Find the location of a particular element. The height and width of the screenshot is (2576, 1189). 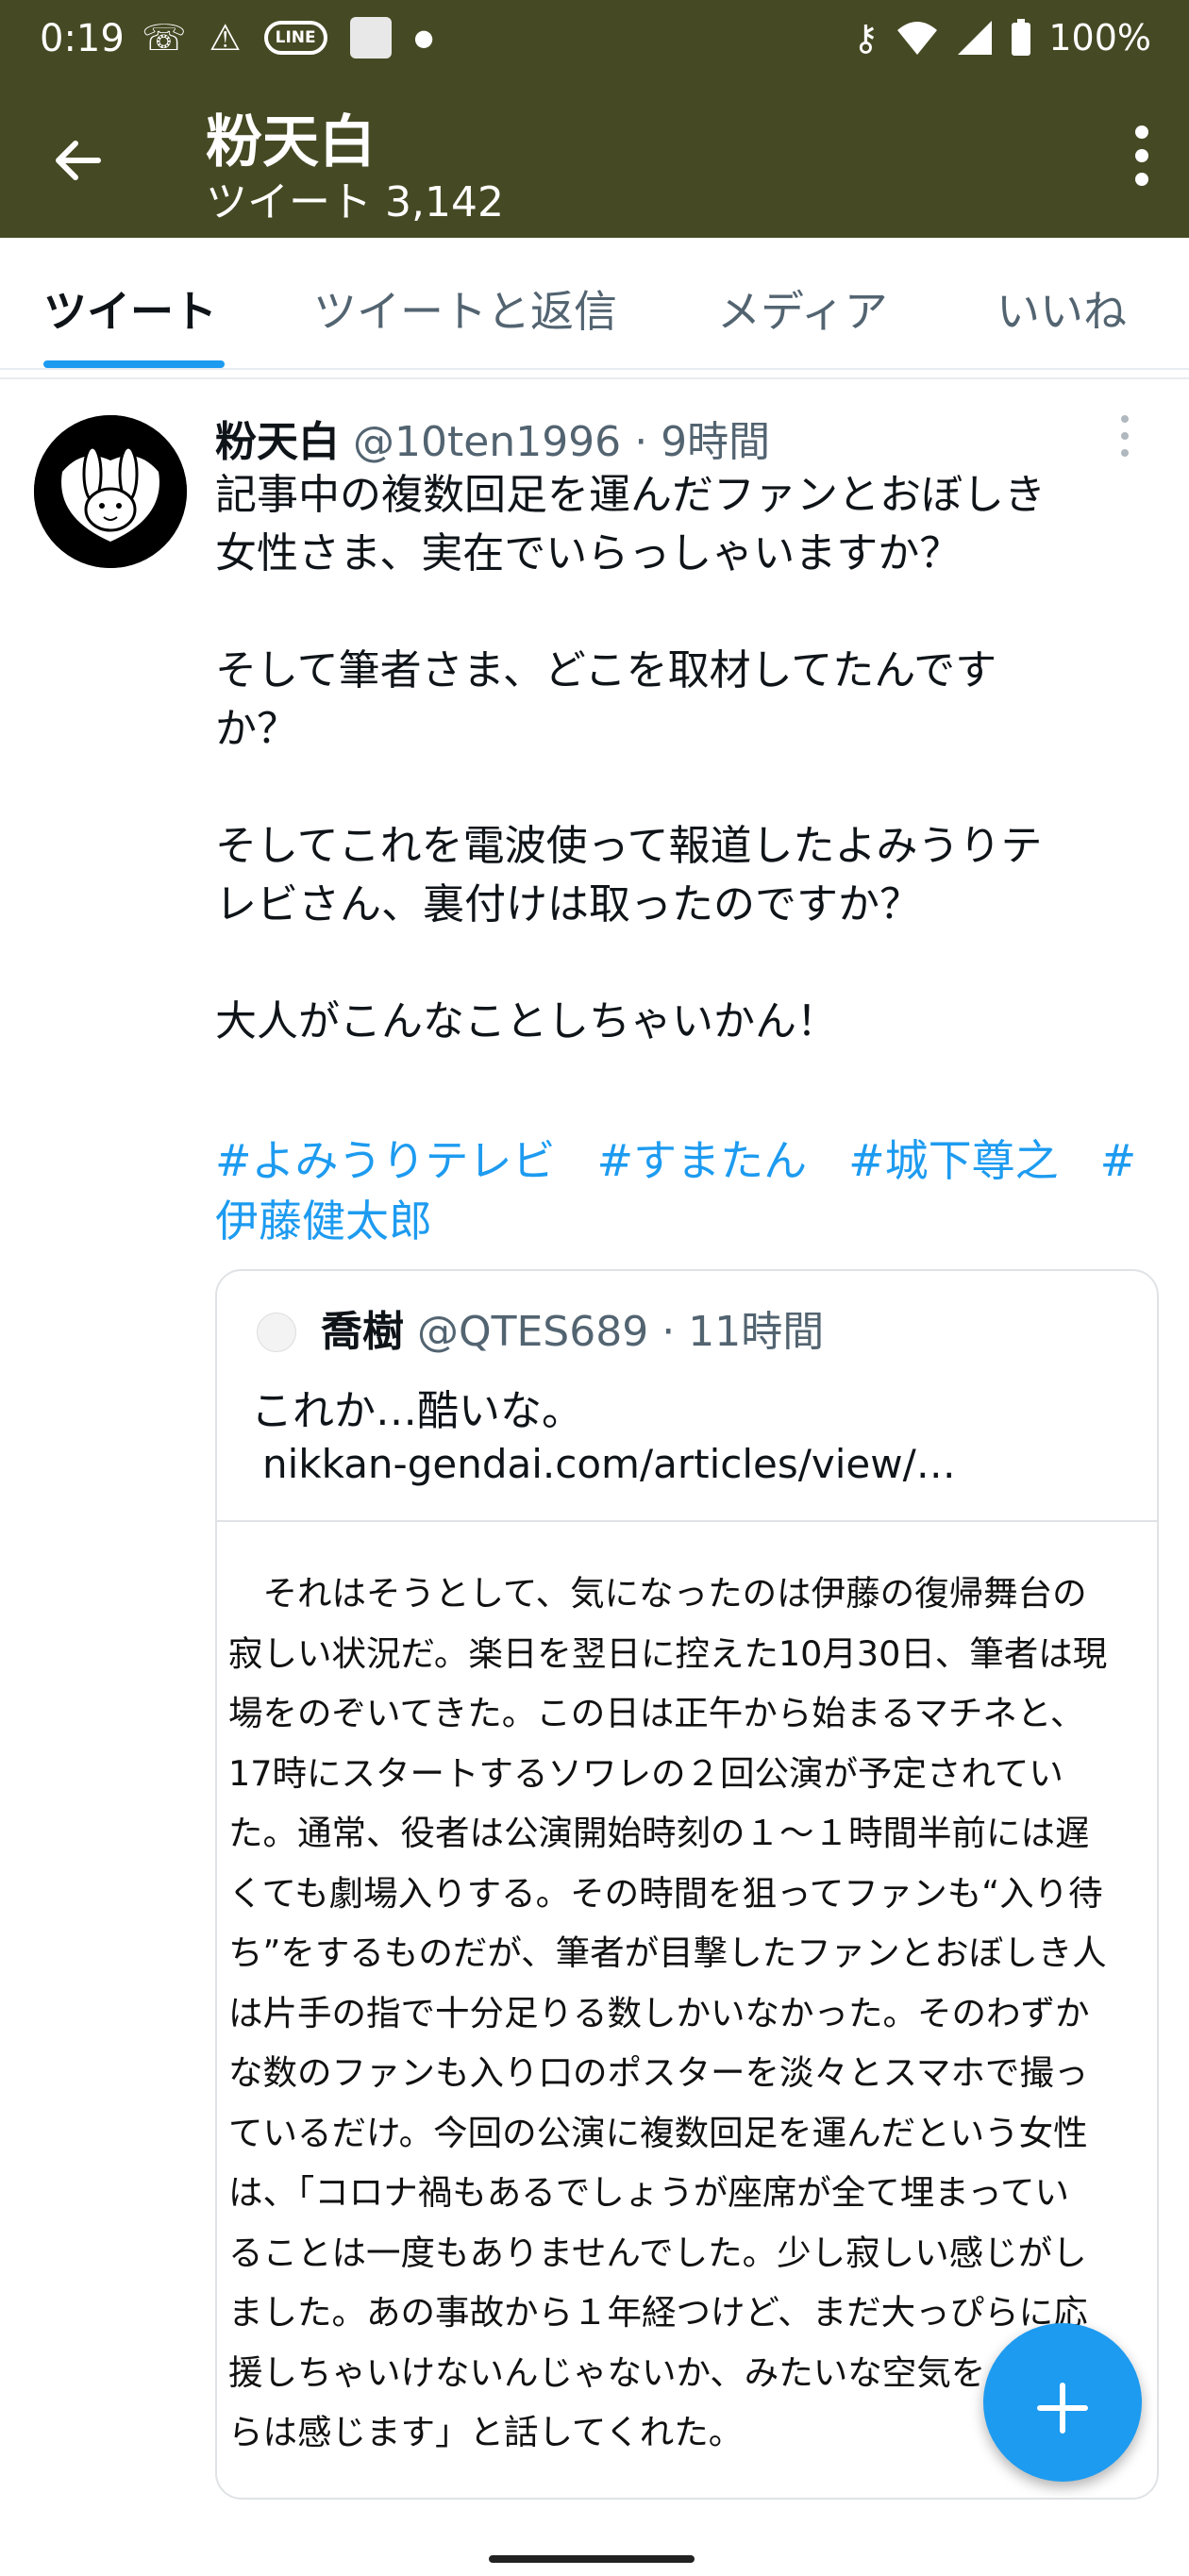

profile-tabs: ツイート ツイートと返信 メディア いいね is located at coordinates (594, 304).